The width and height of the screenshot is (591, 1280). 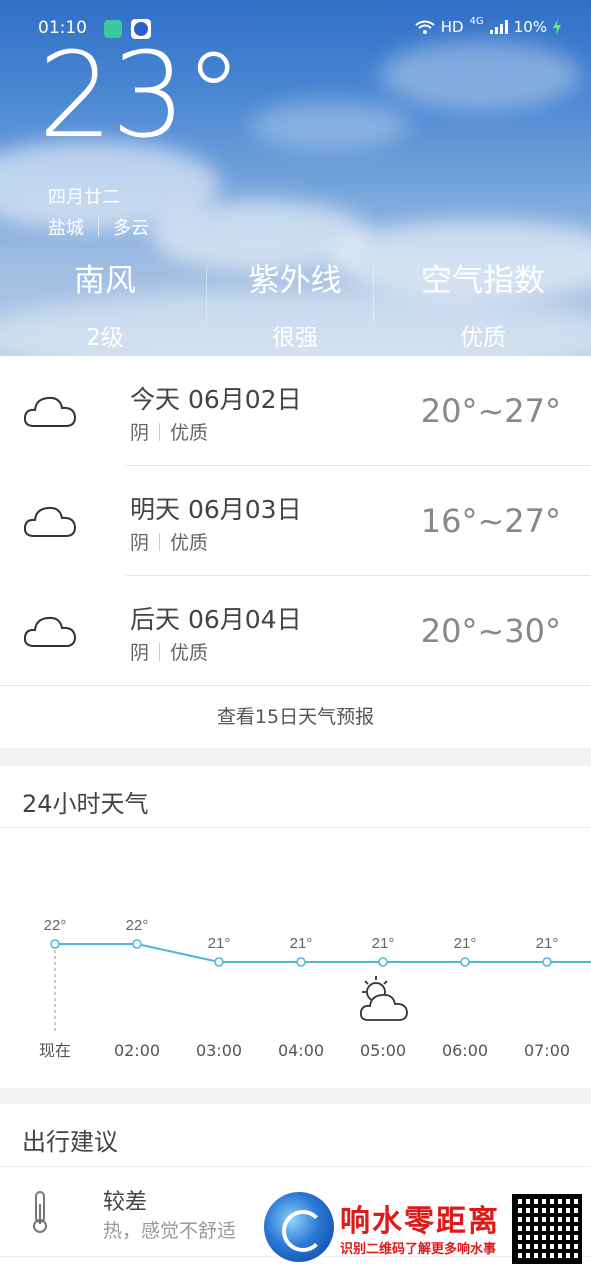 I want to click on watermark-logo, so click(x=299, y=1227).